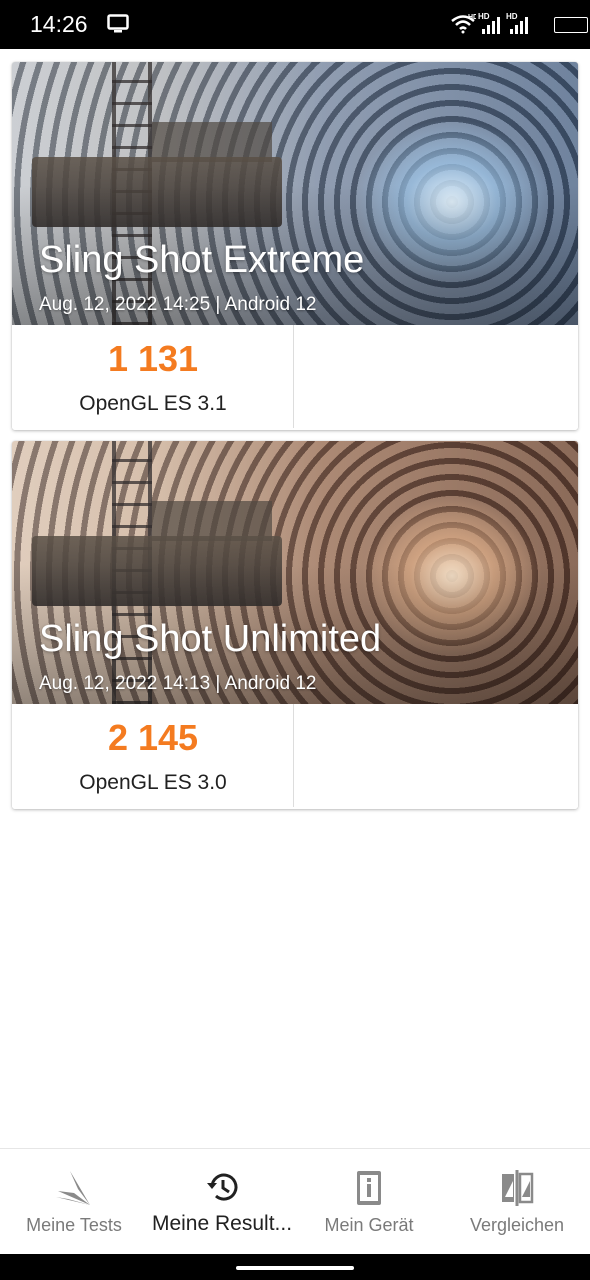  What do you see at coordinates (74, 1225) in the screenshot?
I see `nav-label: Meine Tests` at bounding box center [74, 1225].